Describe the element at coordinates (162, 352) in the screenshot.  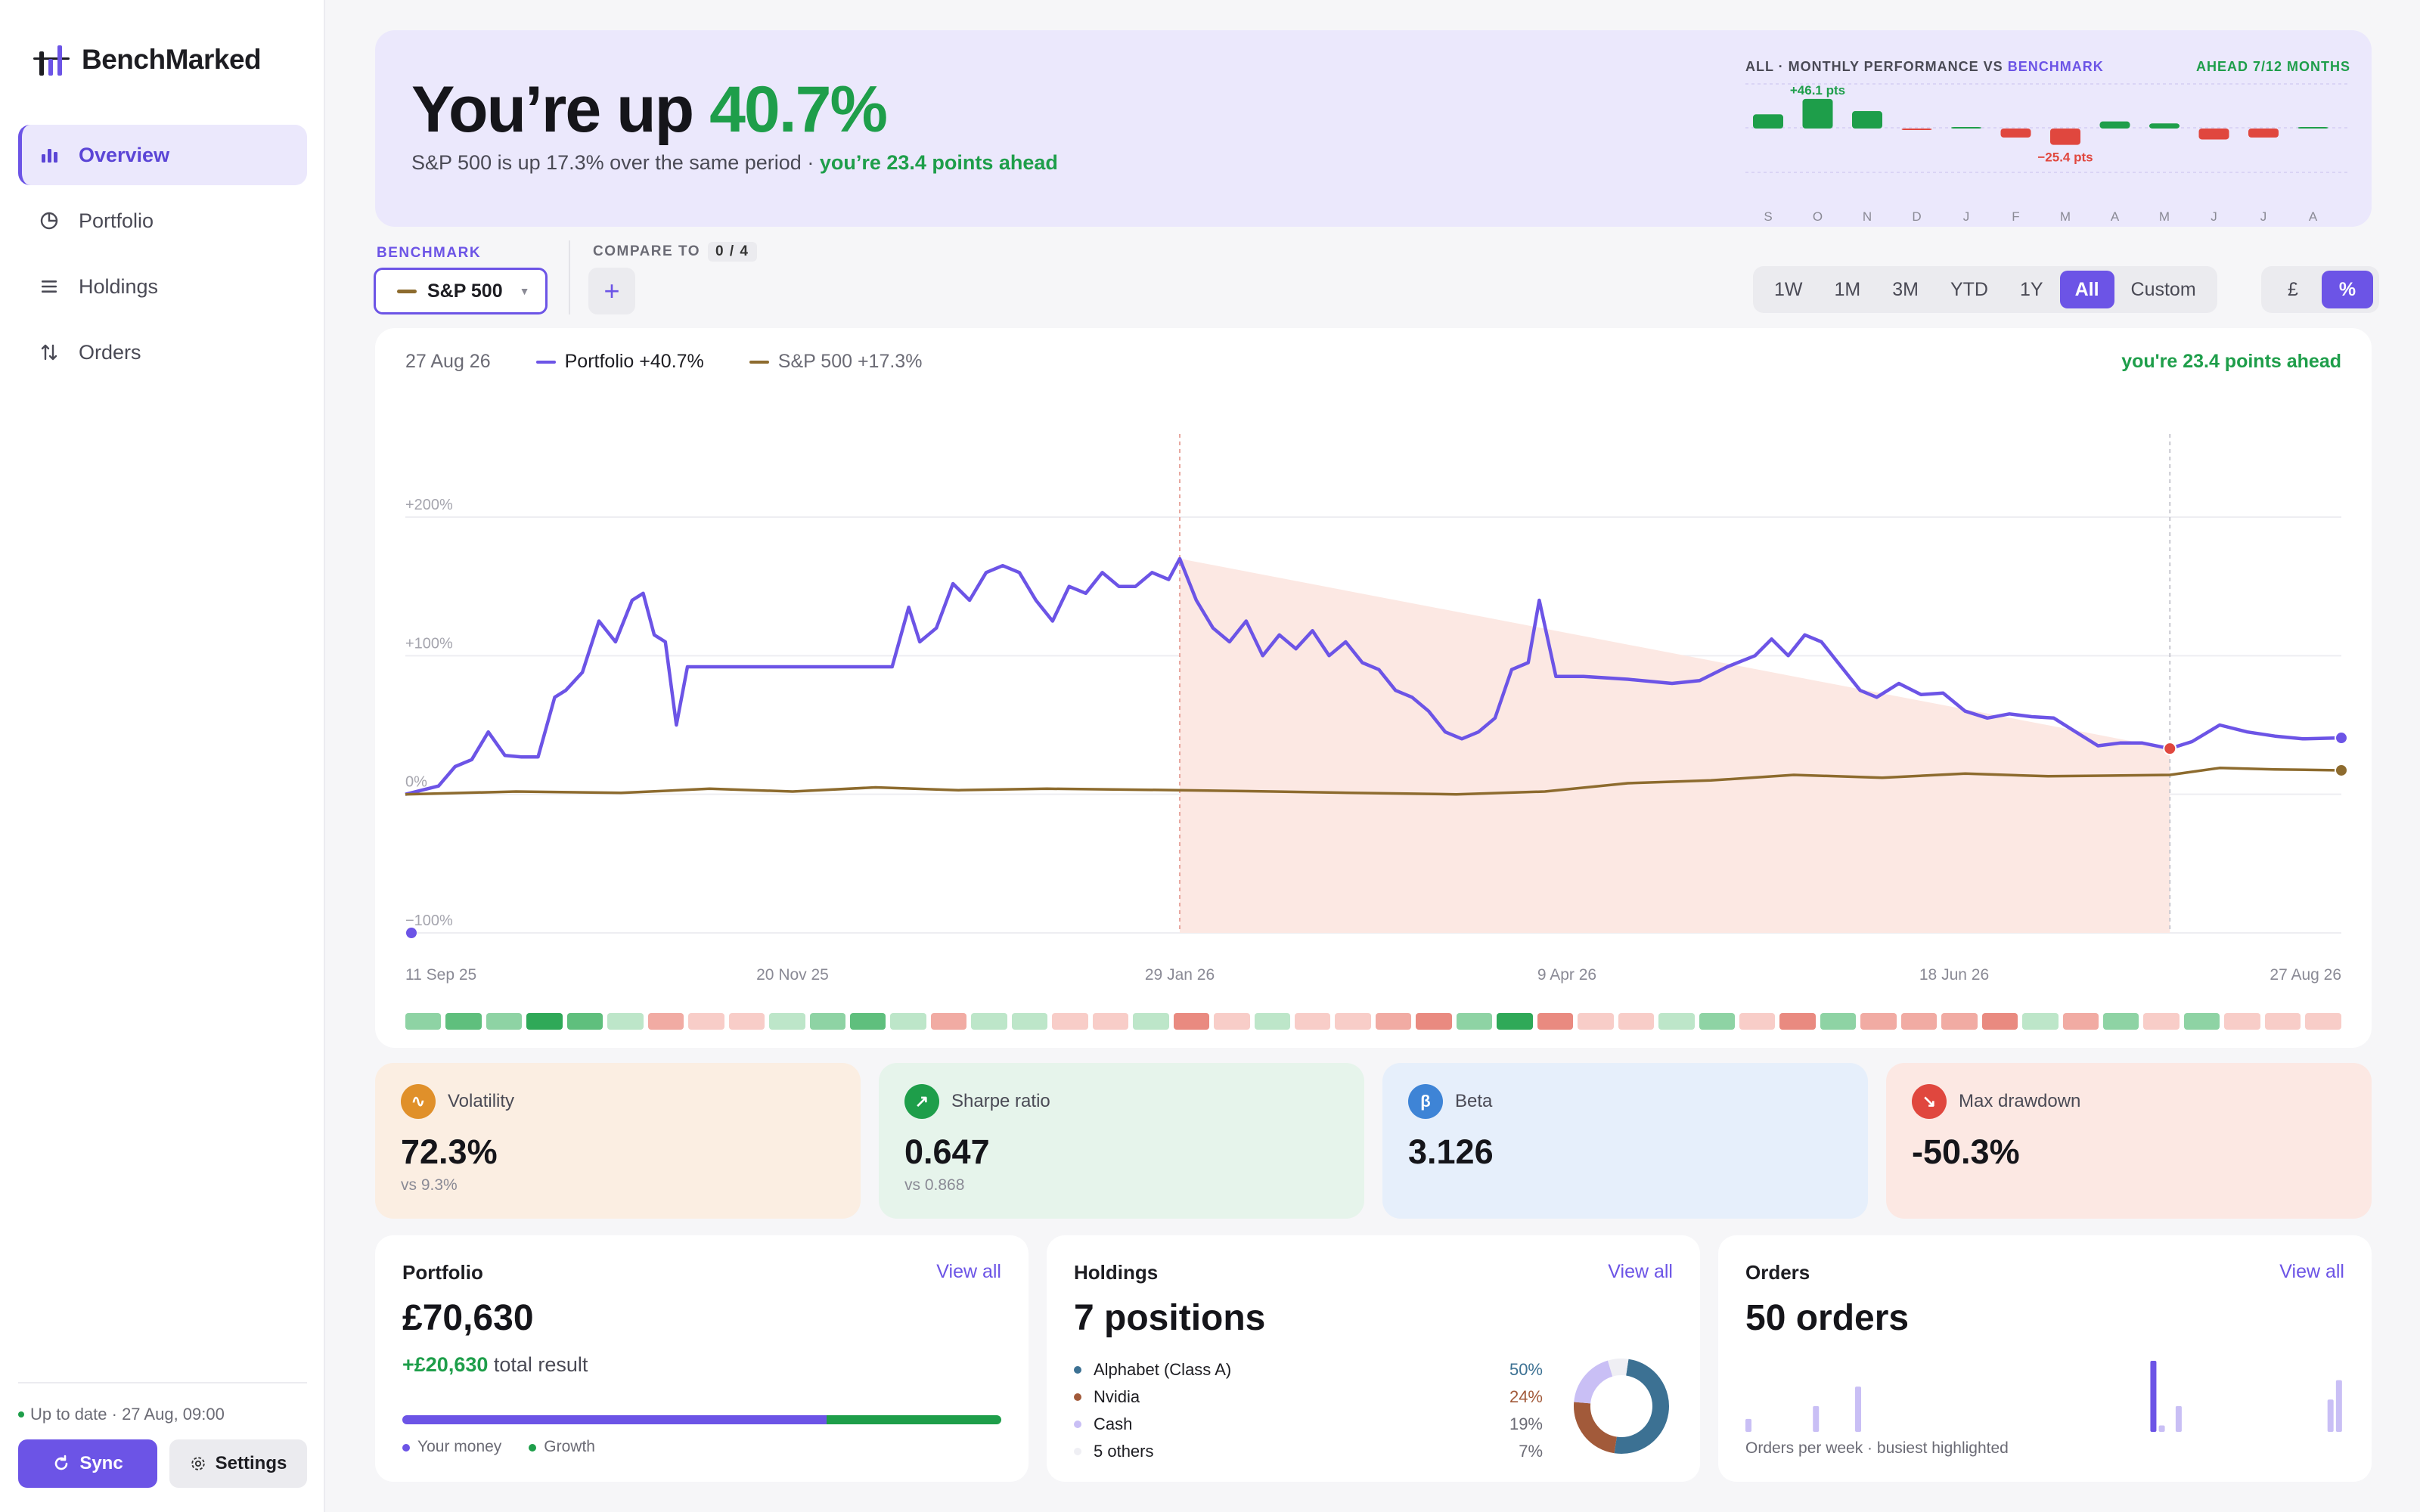
I see `nav-item-orders: Orders` at that location.